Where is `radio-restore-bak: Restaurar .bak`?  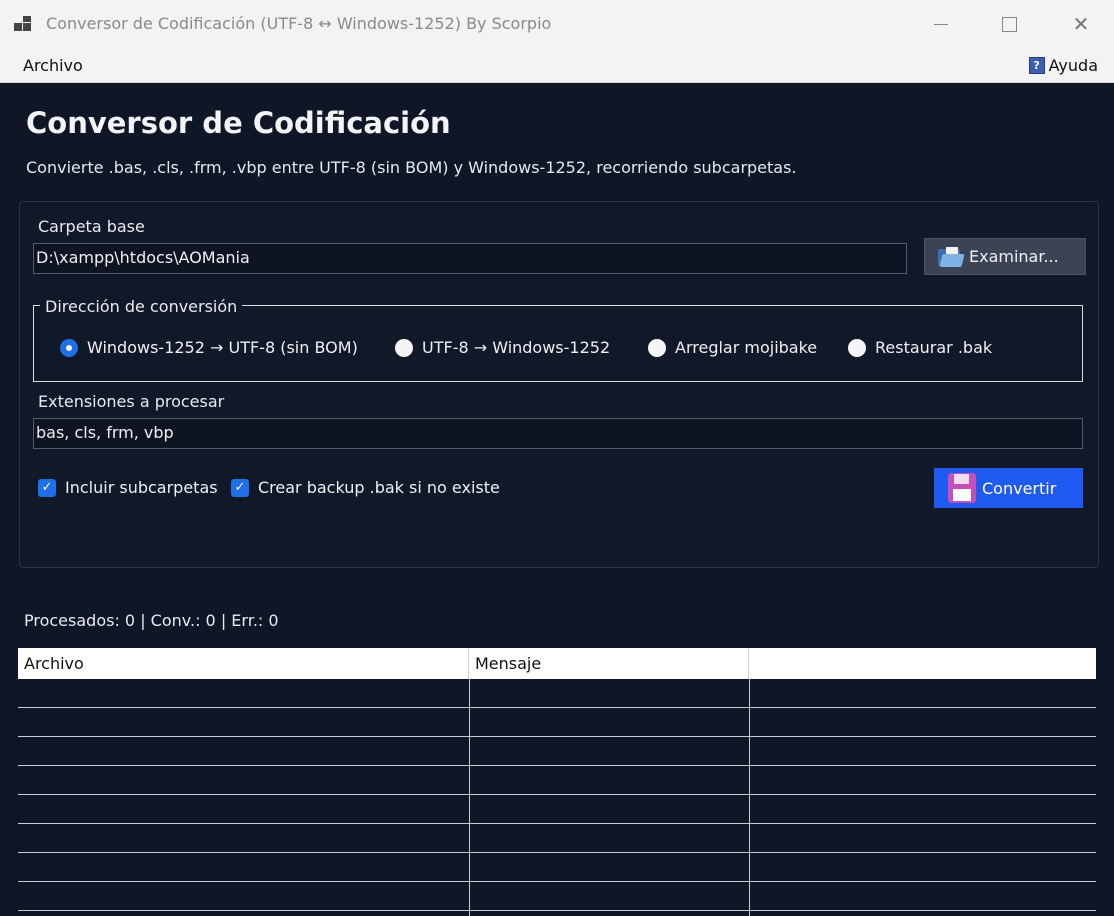 radio-restore-bak: Restaurar .bak is located at coordinates (920, 347).